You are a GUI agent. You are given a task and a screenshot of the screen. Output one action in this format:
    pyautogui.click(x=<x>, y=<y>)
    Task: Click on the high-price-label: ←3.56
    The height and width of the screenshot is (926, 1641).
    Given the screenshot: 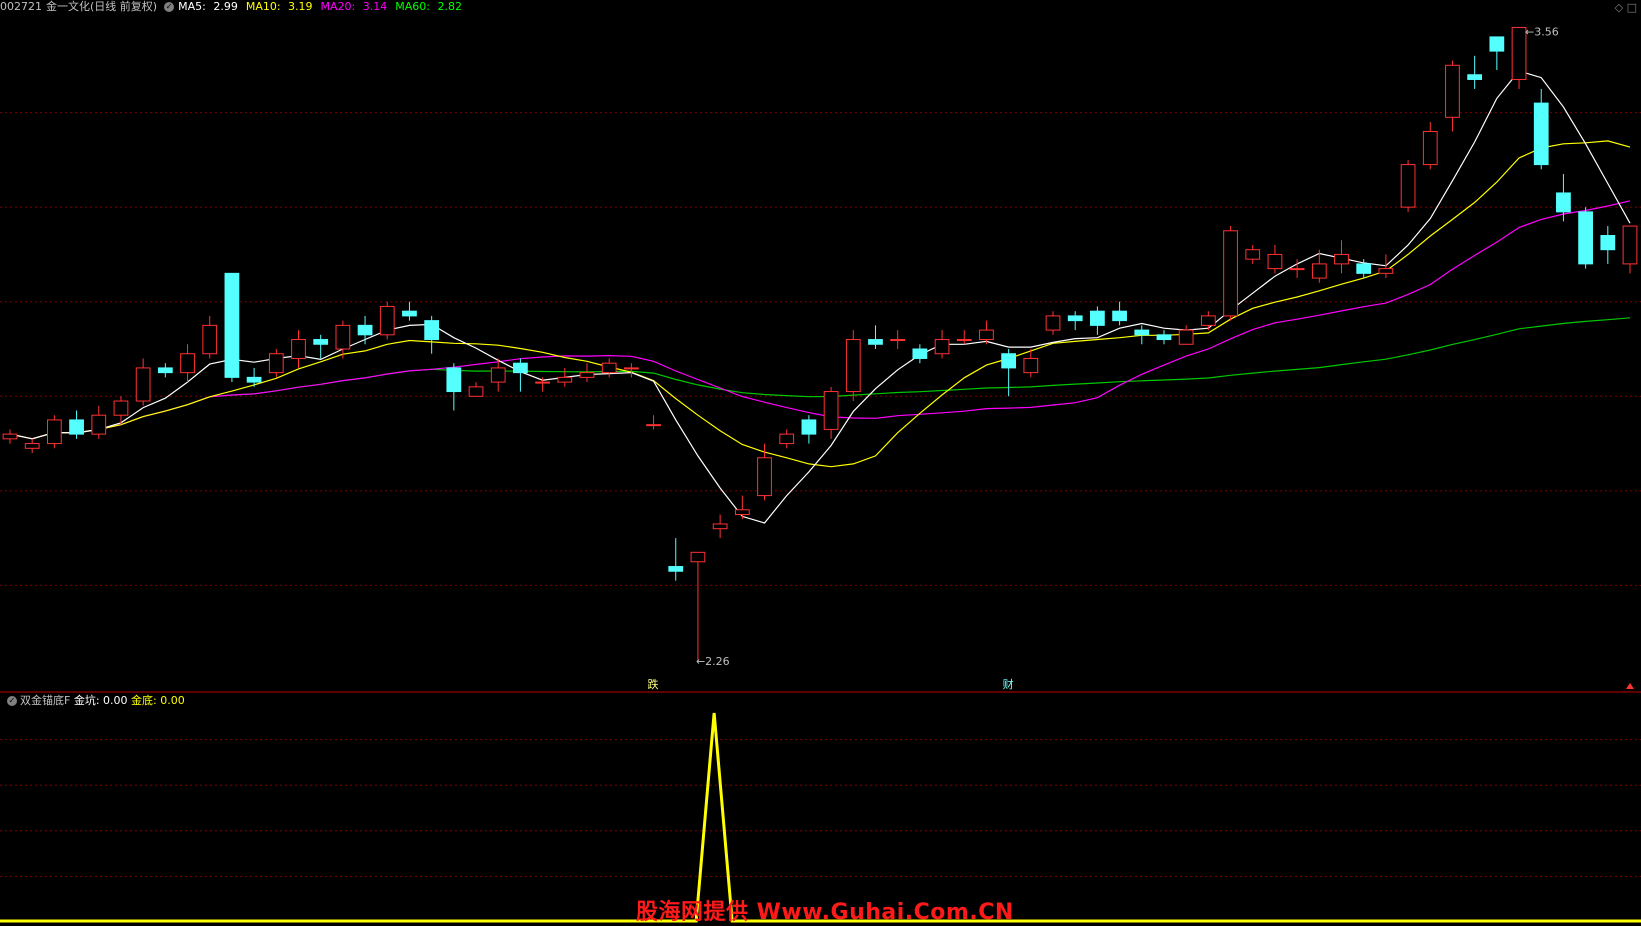 What is the action you would take?
    pyautogui.click(x=1542, y=31)
    